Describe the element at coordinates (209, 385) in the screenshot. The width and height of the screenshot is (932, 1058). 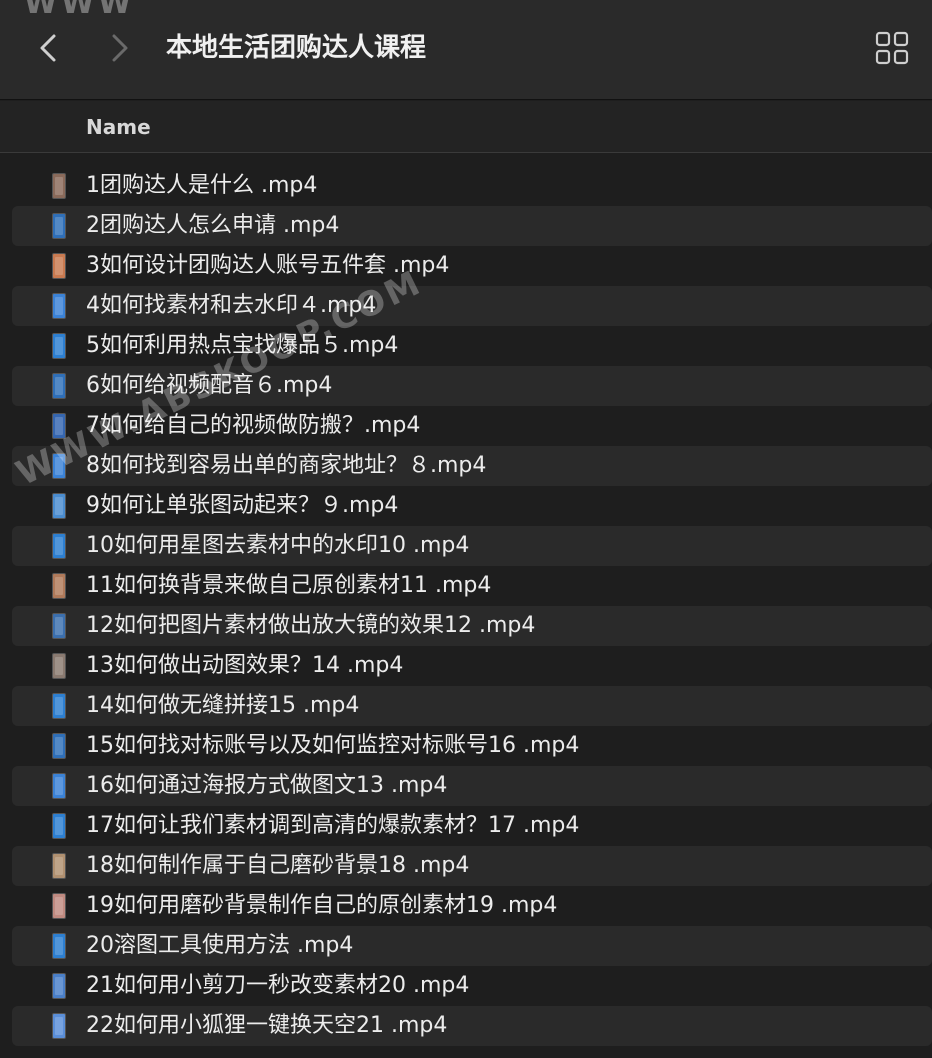
I see `file-name: 6如何给视频配音６.mp4` at that location.